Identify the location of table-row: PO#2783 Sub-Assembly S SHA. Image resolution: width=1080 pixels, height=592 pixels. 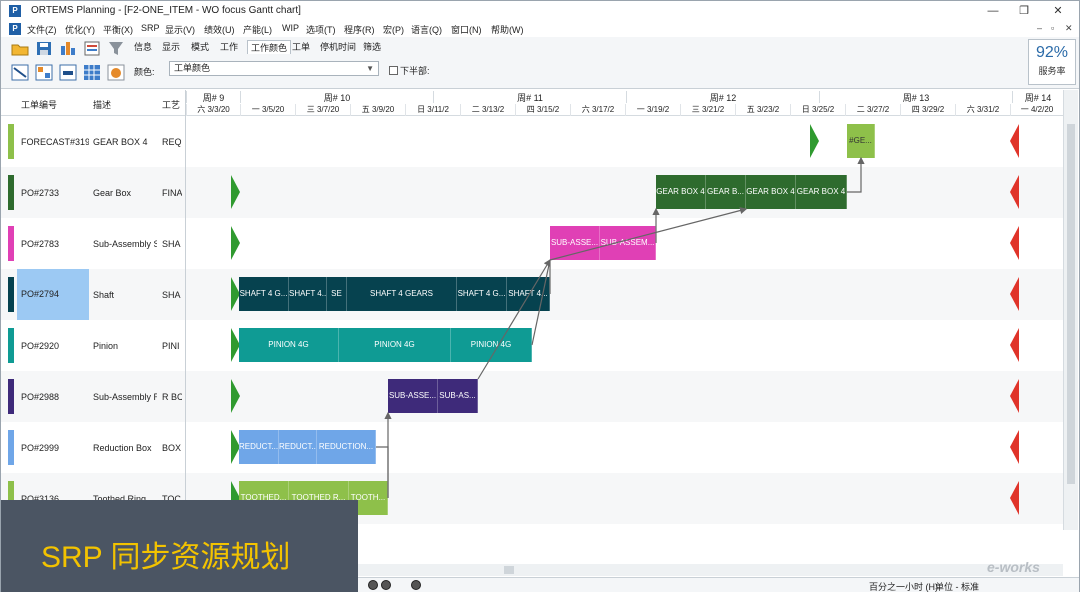
(93, 243).